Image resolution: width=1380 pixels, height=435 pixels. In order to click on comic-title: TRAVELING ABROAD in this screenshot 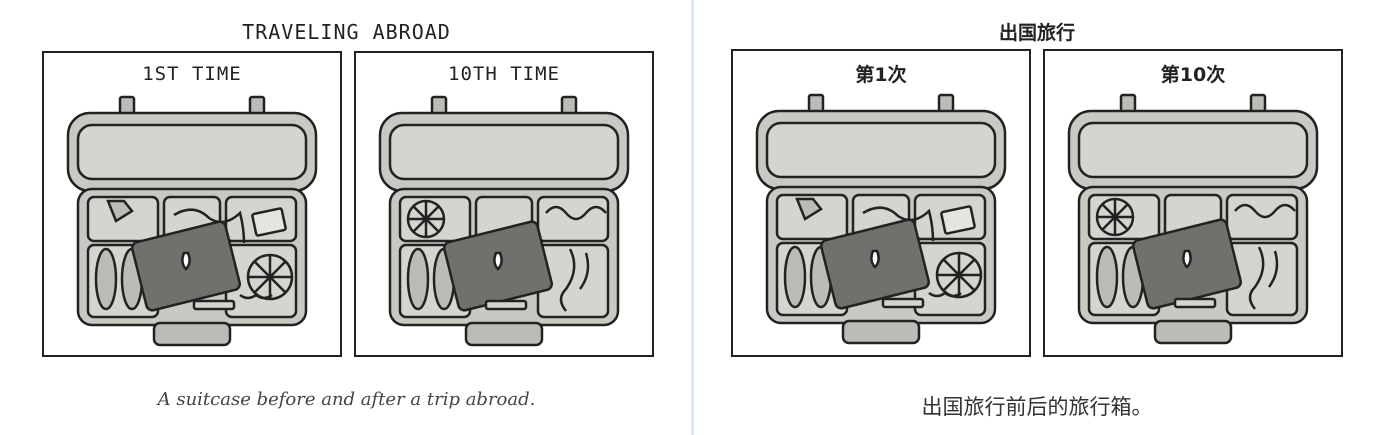, I will do `click(346, 32)`.